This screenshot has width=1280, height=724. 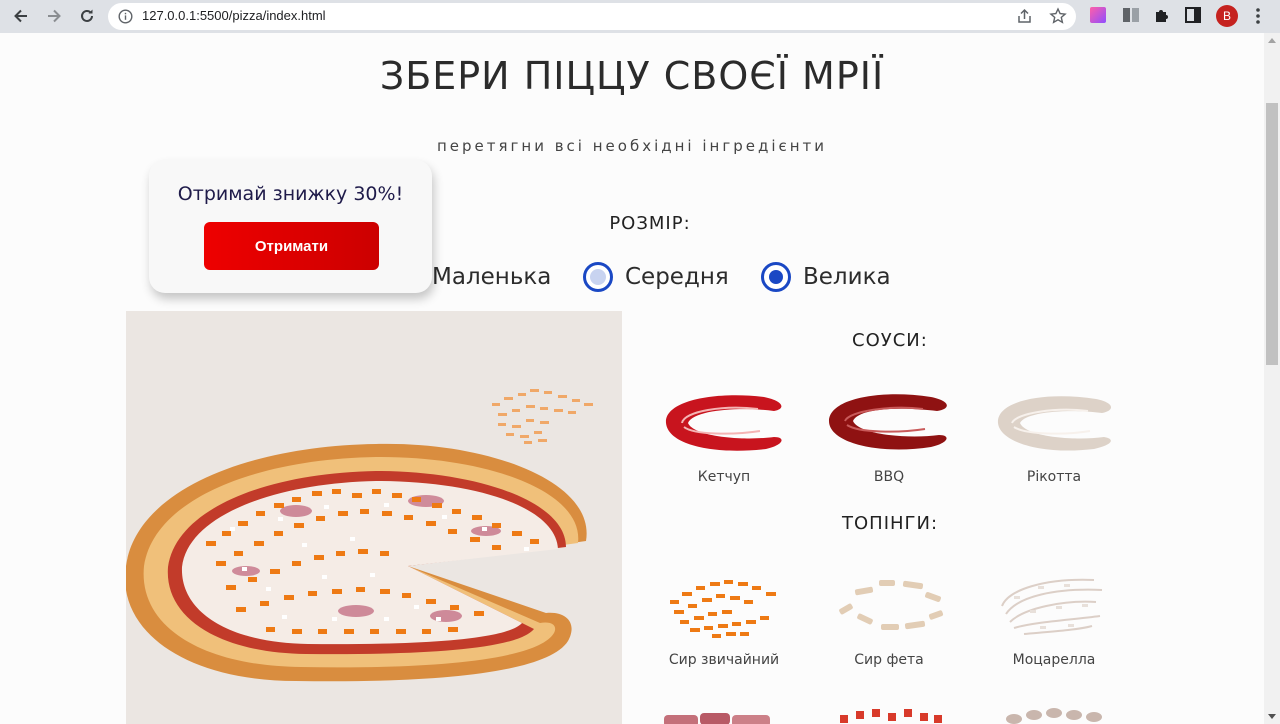 I want to click on ingredient-name: Моцарелла, so click(x=1054, y=660).